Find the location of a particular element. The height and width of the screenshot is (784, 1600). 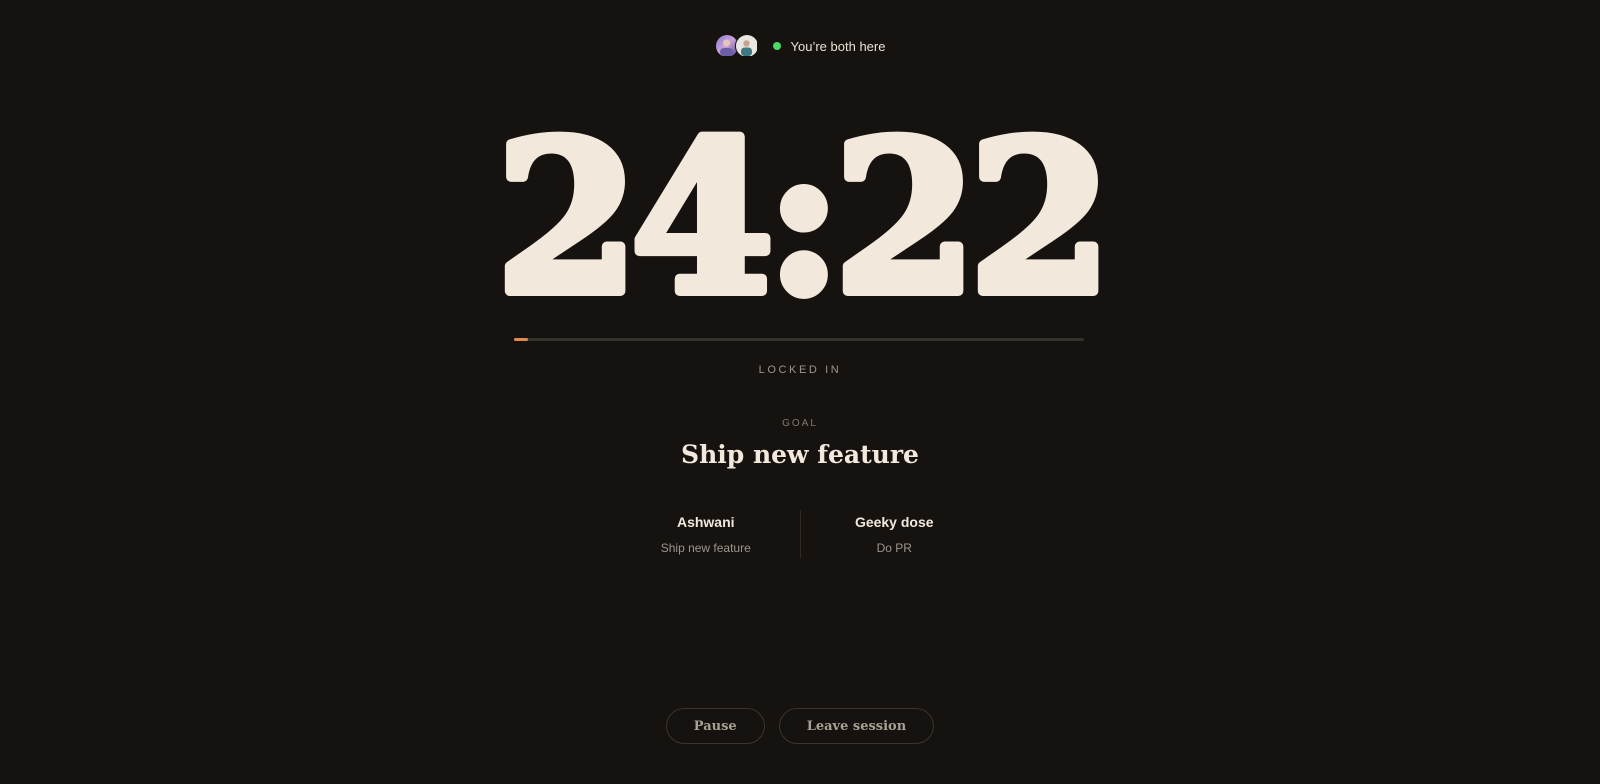

presence-text: You’re both here is located at coordinates (838, 46).